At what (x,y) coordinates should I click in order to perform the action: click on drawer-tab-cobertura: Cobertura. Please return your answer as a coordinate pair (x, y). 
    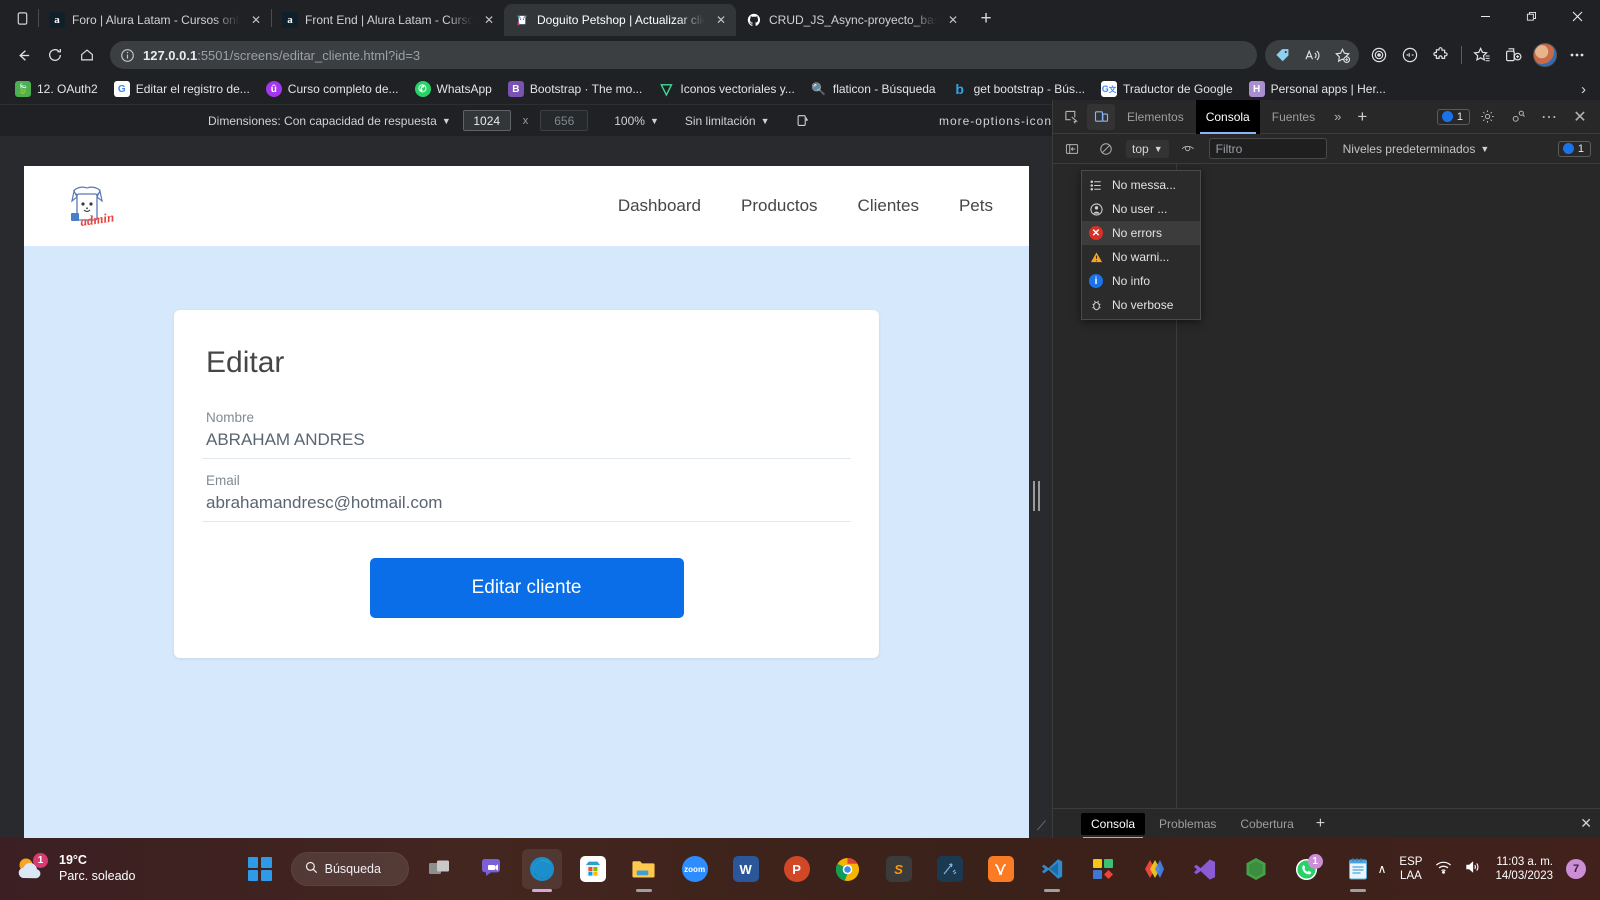
    Looking at the image, I should click on (1266, 824).